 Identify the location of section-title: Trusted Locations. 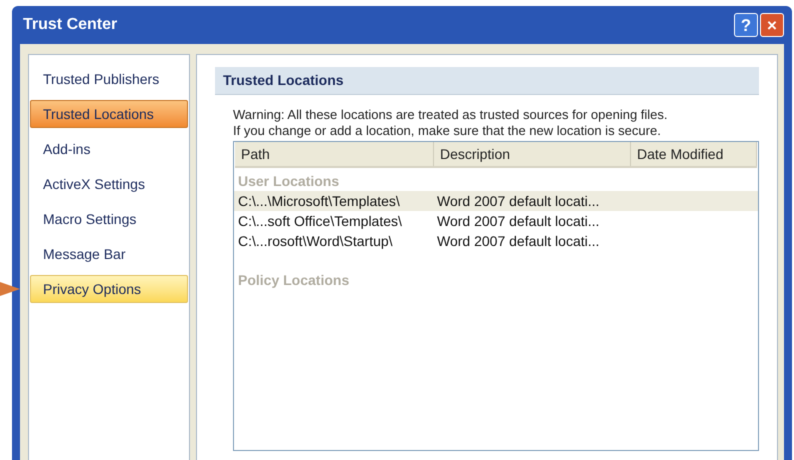
(283, 80).